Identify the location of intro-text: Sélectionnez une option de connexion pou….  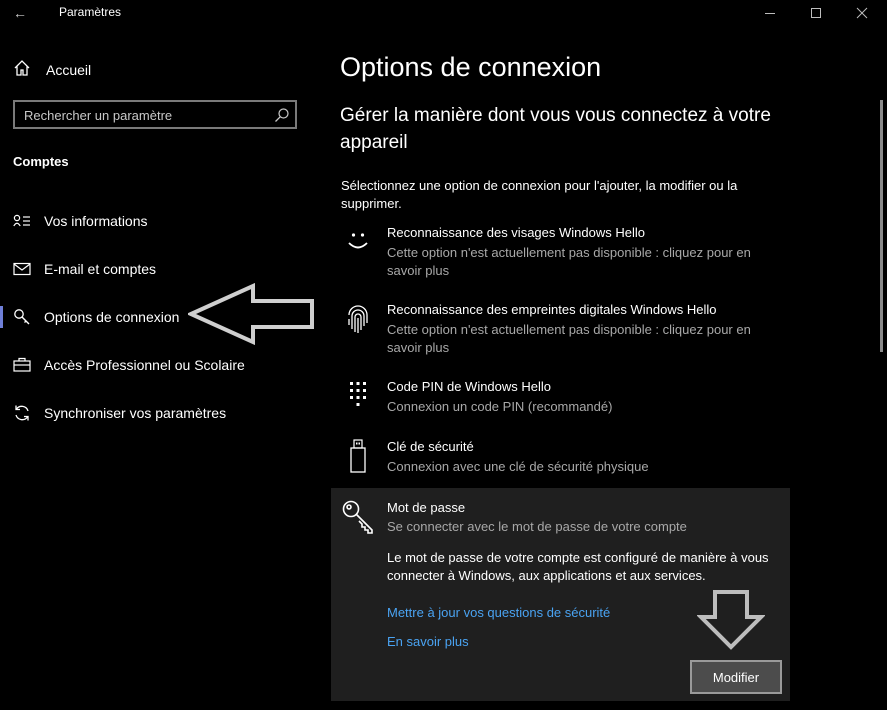
(539, 194).